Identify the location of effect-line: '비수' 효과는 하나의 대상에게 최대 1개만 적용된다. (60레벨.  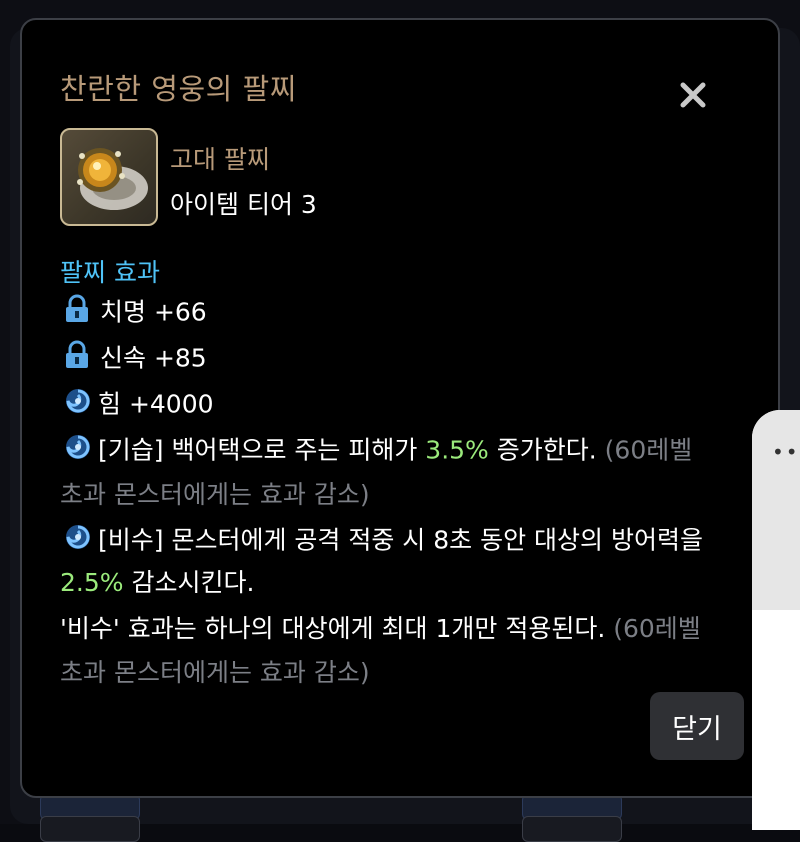
(380, 629).